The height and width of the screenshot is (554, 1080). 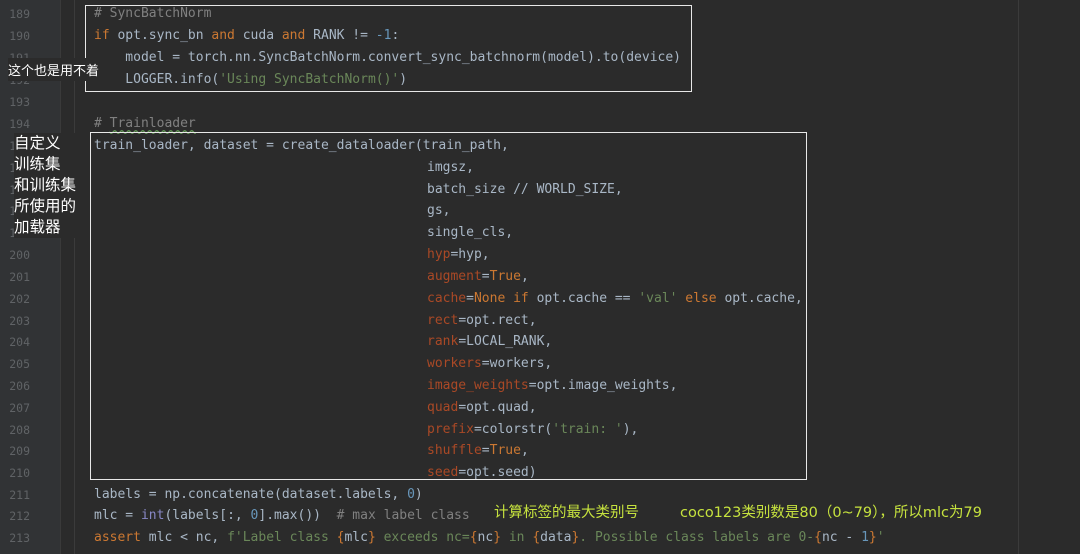 I want to click on line-number: 202, so click(x=19, y=299).